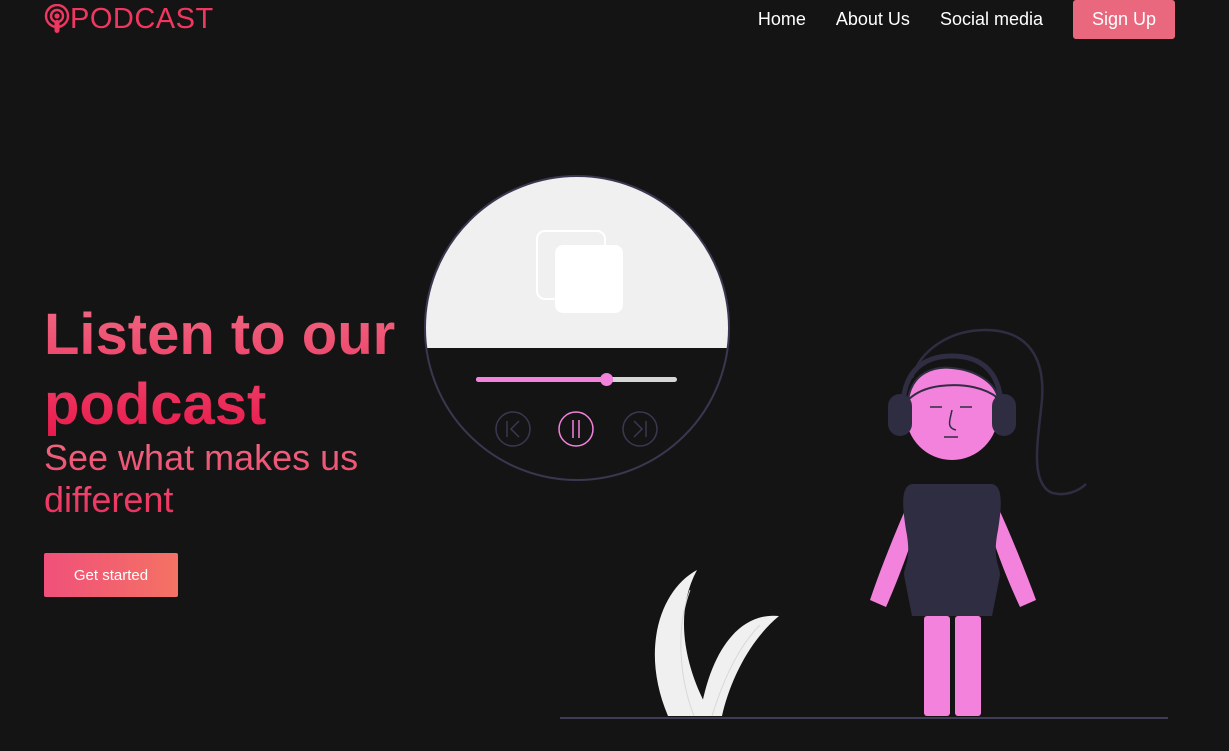 The image size is (1229, 751). Describe the element at coordinates (782, 19) in the screenshot. I see `nav-home: Home` at that location.